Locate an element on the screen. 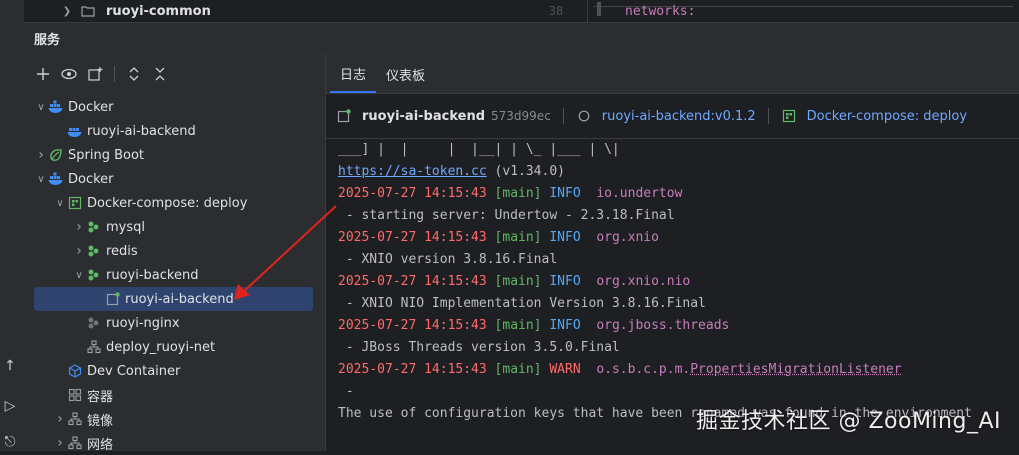  tree-item: 容器 is located at coordinates (174, 395).